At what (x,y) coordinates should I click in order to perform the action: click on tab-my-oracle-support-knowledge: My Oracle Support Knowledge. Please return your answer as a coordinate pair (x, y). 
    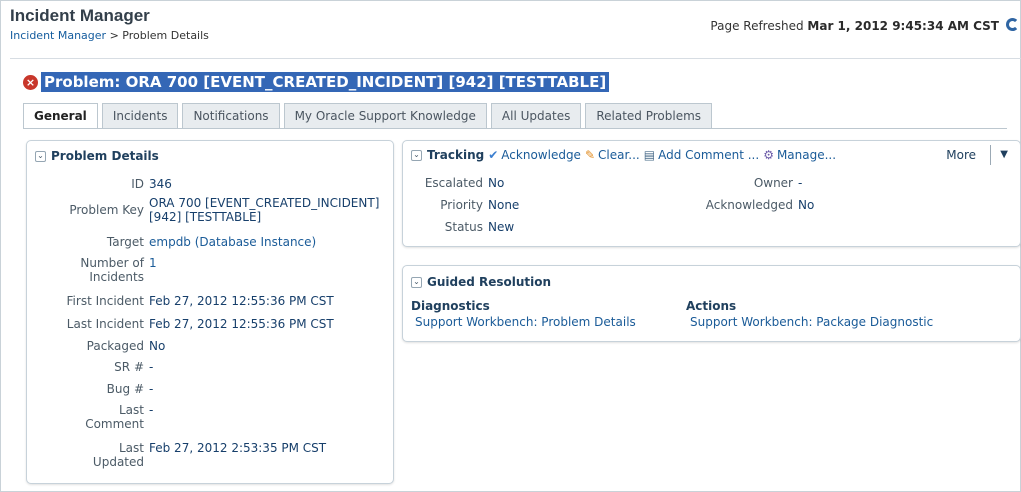
    Looking at the image, I should click on (385, 115).